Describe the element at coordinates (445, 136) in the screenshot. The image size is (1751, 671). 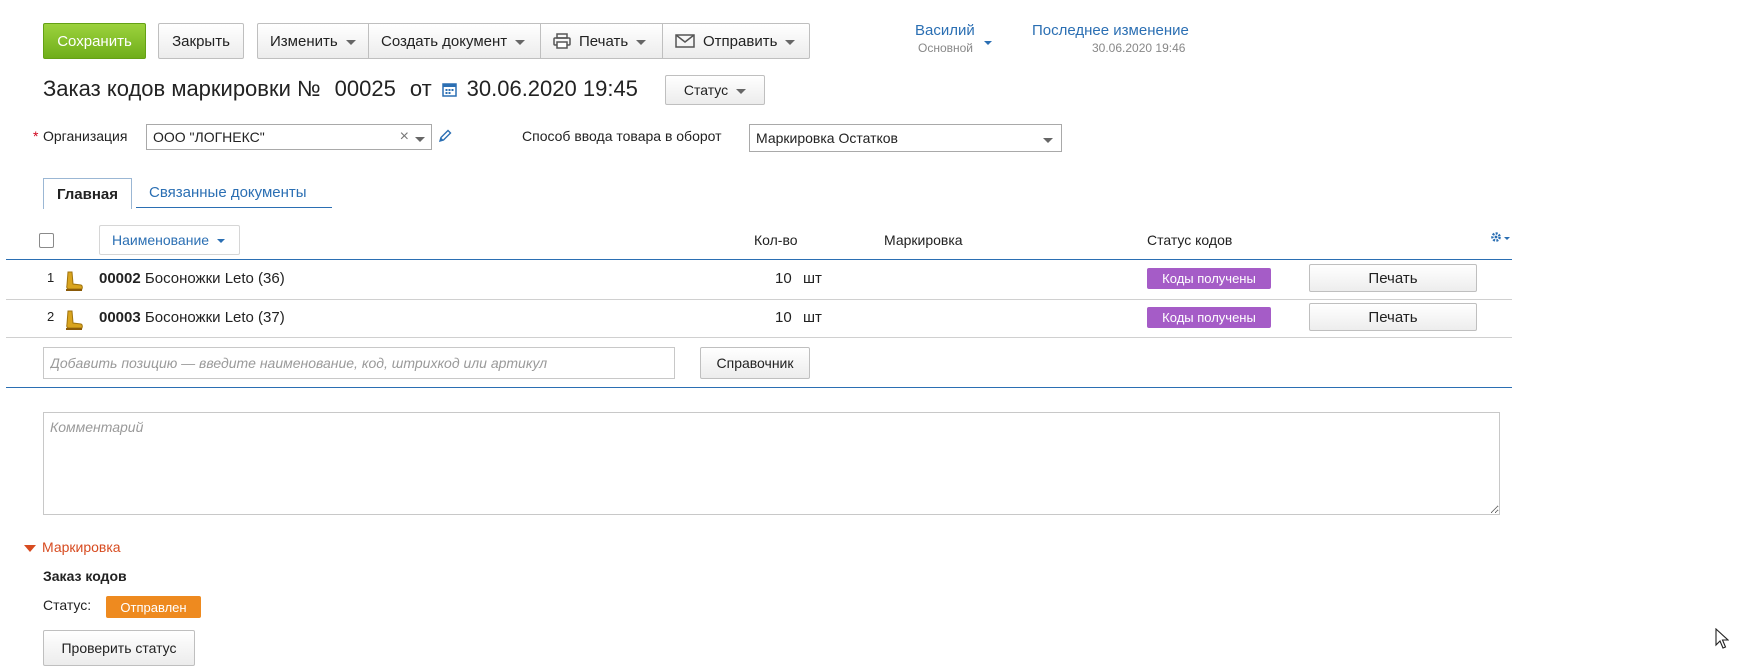
I see `pencil-icon` at that location.